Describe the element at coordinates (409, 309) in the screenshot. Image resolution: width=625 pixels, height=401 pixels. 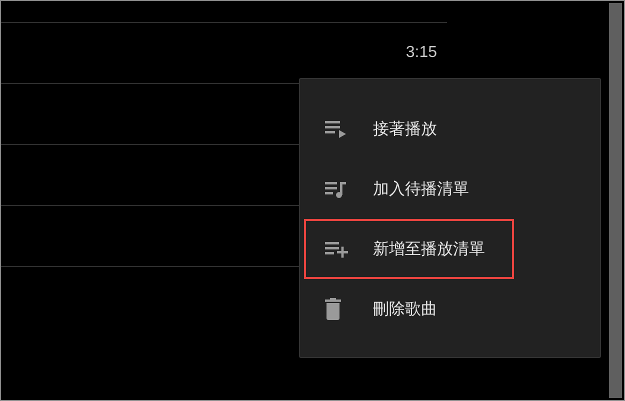
I see `menu-item: 刪除歌曲` at that location.